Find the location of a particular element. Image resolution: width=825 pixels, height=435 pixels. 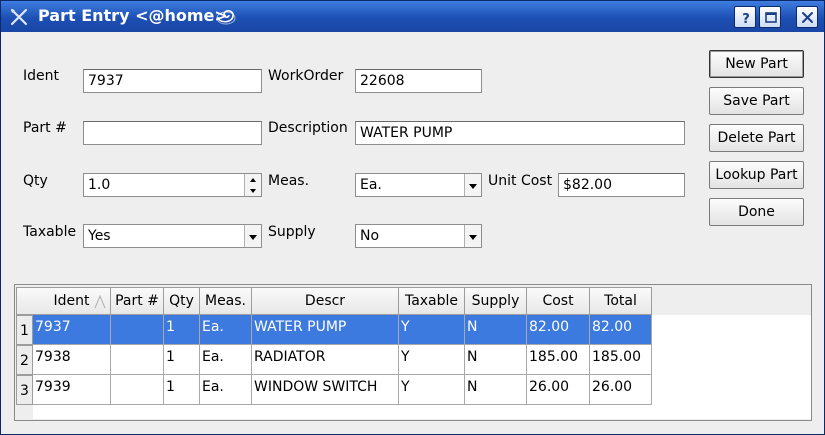

qty-label: Qty is located at coordinates (35, 181).